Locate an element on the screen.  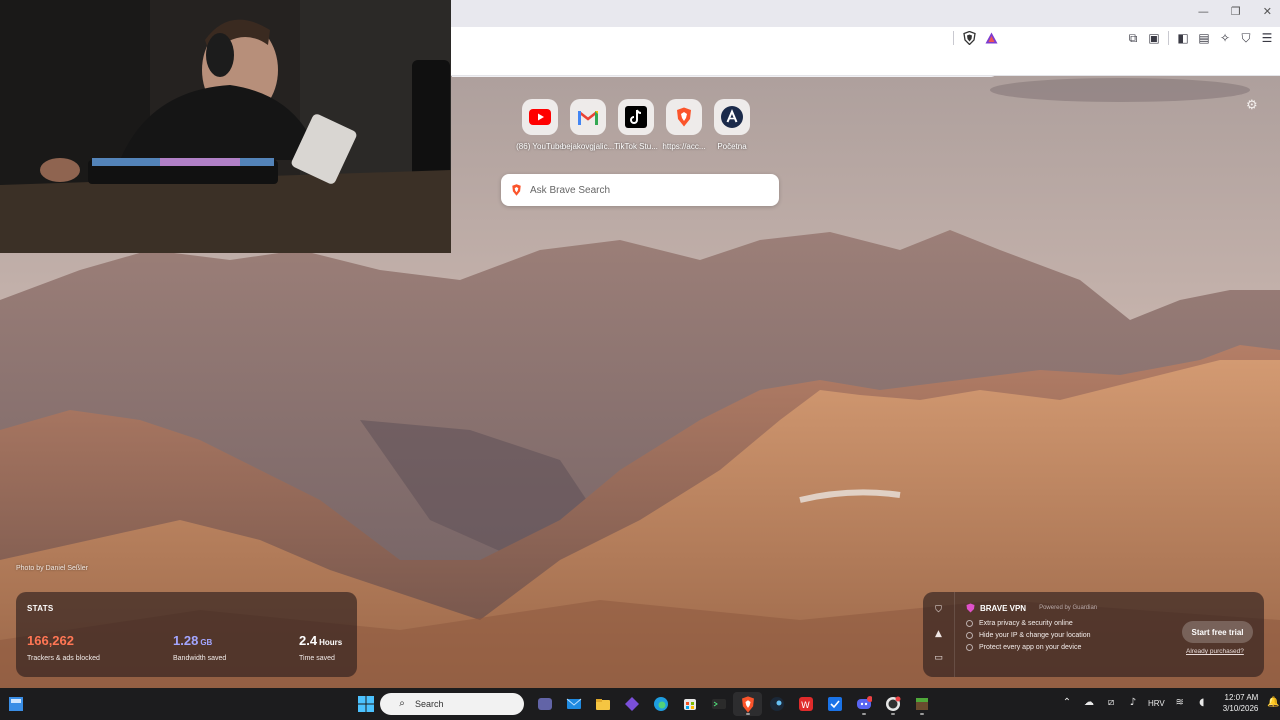
minimize-button: — is located at coordinates (1203, 11).